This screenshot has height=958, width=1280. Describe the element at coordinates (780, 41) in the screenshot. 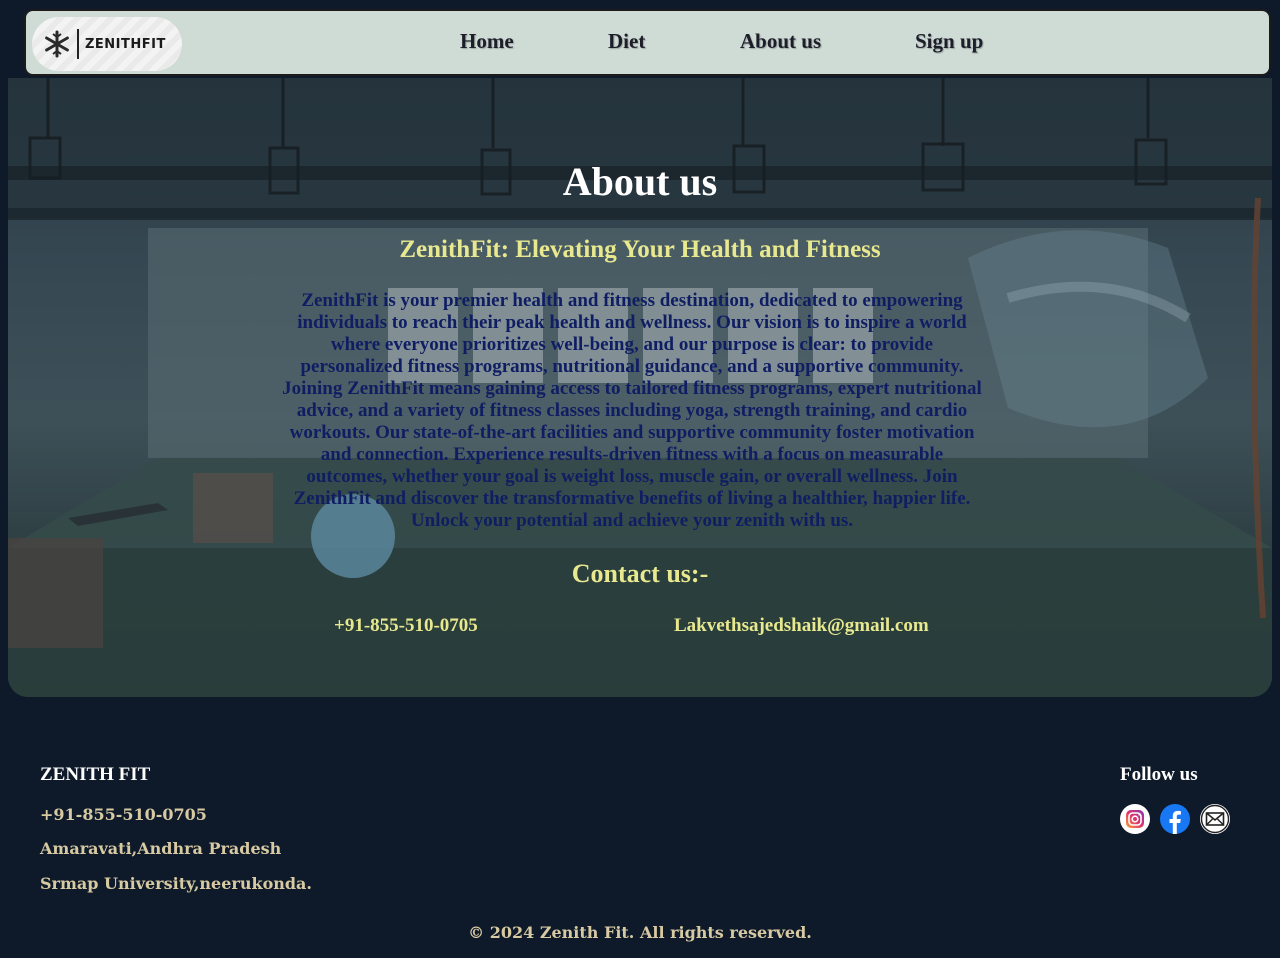

I see `nav-about-us: About us` at that location.